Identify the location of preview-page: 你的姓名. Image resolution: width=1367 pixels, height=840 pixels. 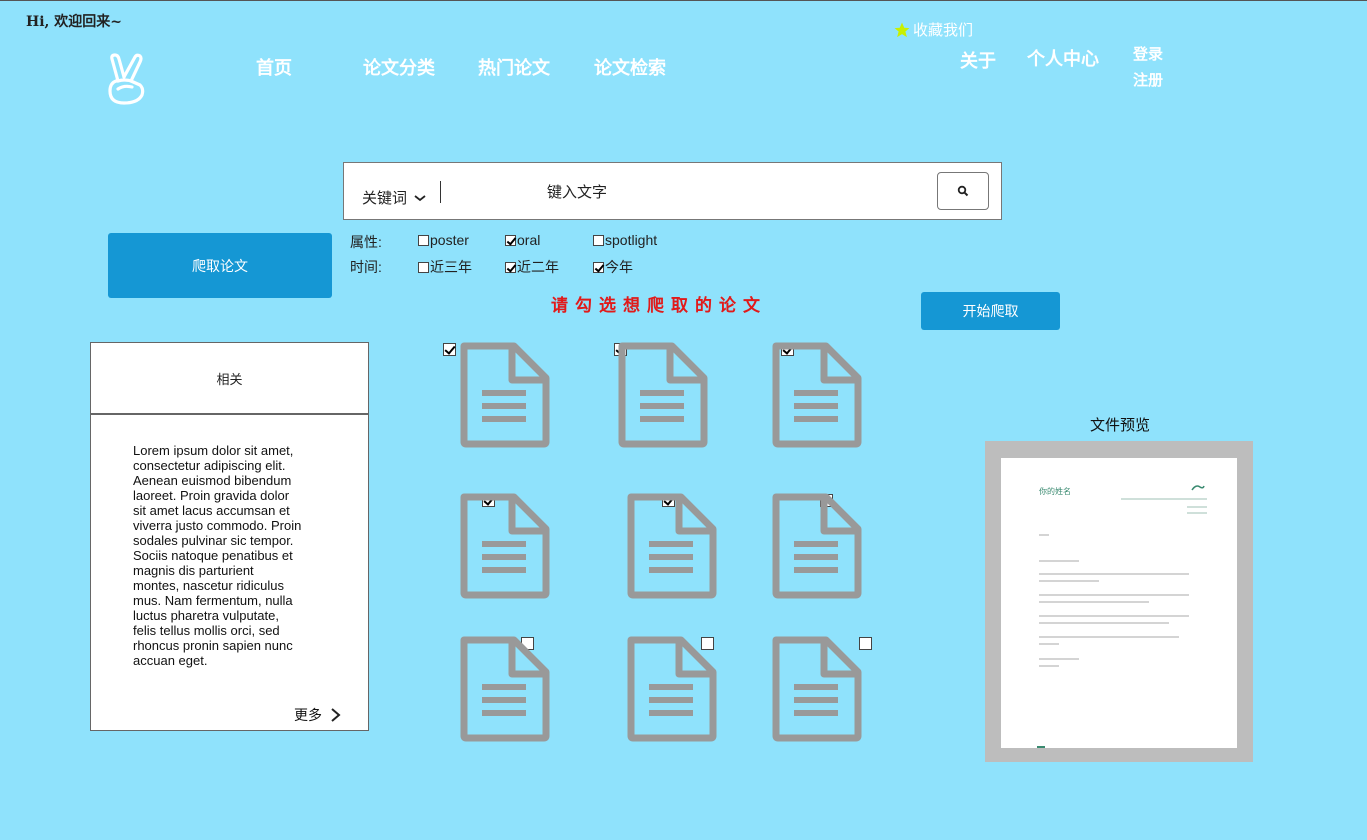
(1119, 603).